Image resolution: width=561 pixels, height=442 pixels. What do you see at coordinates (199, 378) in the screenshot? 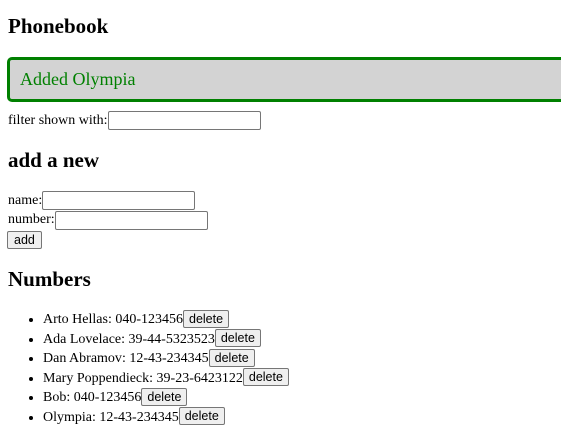
I see `person-number: 39-23-6423122` at bounding box center [199, 378].